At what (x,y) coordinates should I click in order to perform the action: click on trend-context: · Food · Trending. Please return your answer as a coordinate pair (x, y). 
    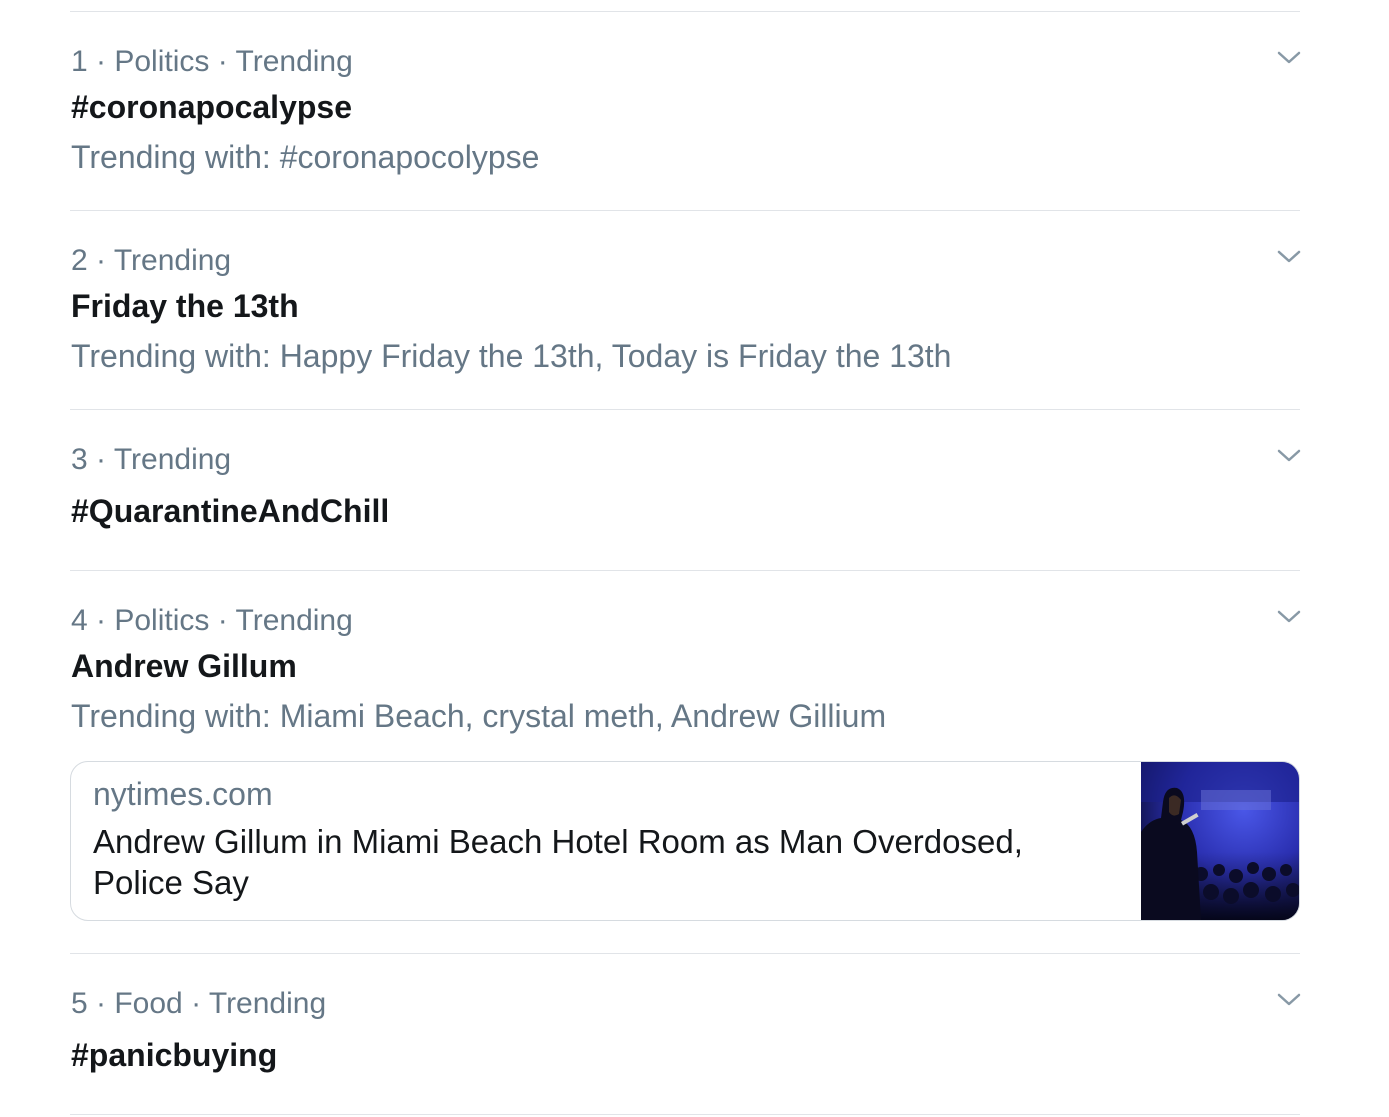
    Looking at the image, I should click on (211, 1003).